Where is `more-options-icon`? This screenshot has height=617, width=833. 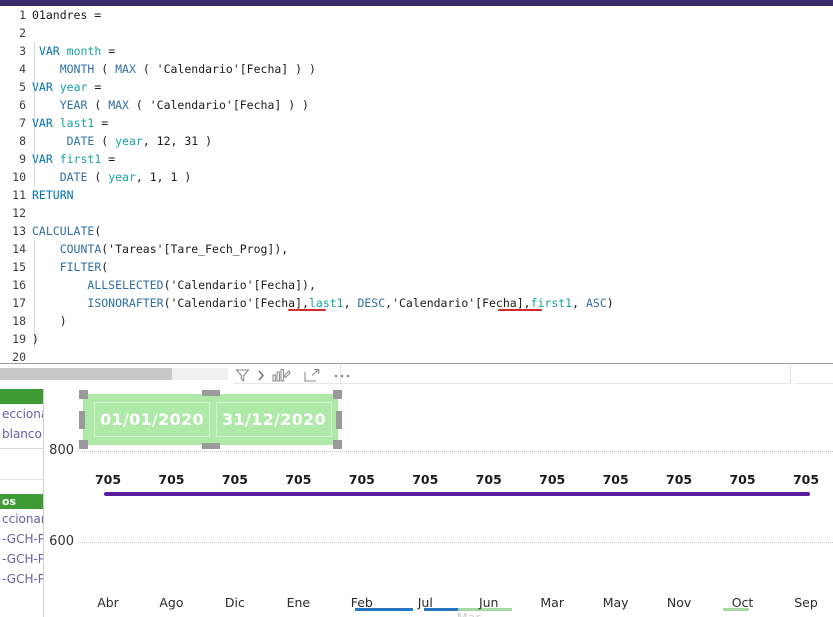
more-options-icon is located at coordinates (342, 376).